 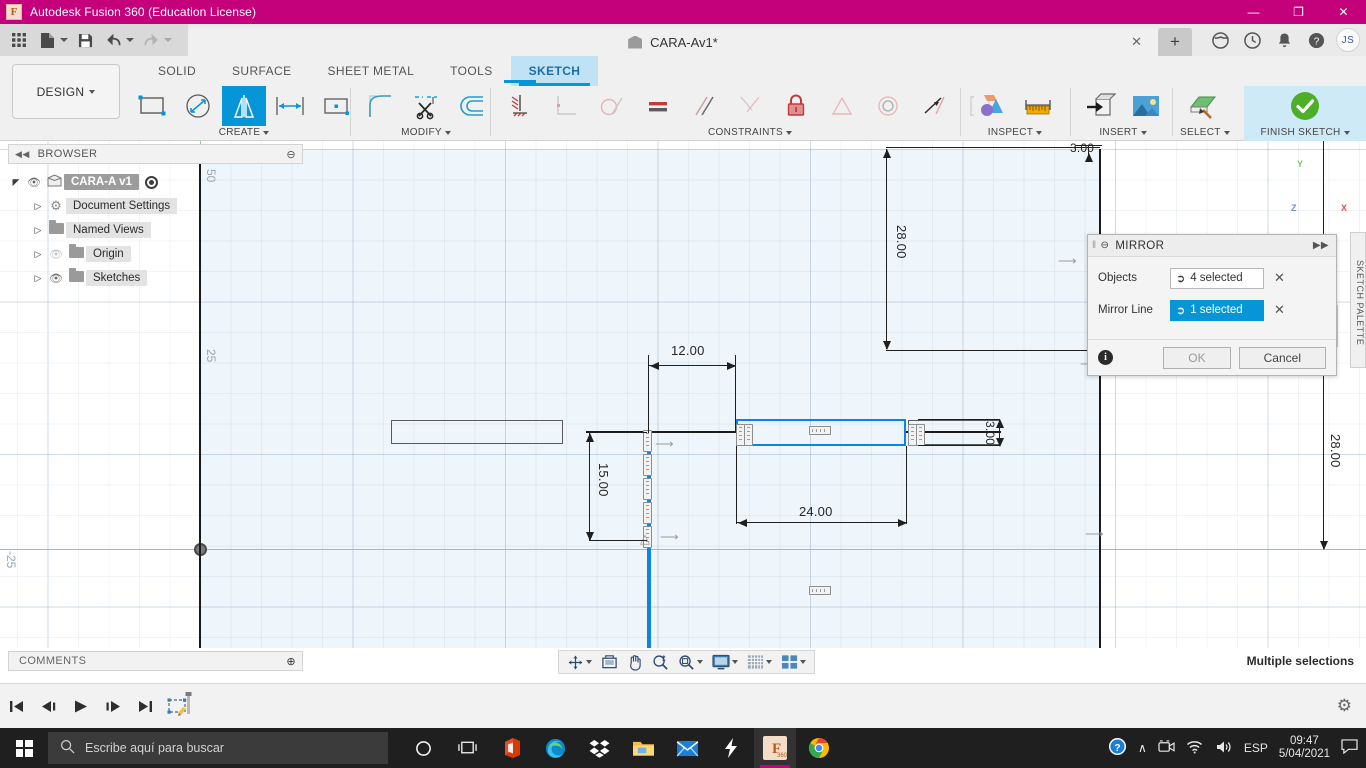 I want to click on tab-sheet-metal: SHEET METAL, so click(x=371, y=71).